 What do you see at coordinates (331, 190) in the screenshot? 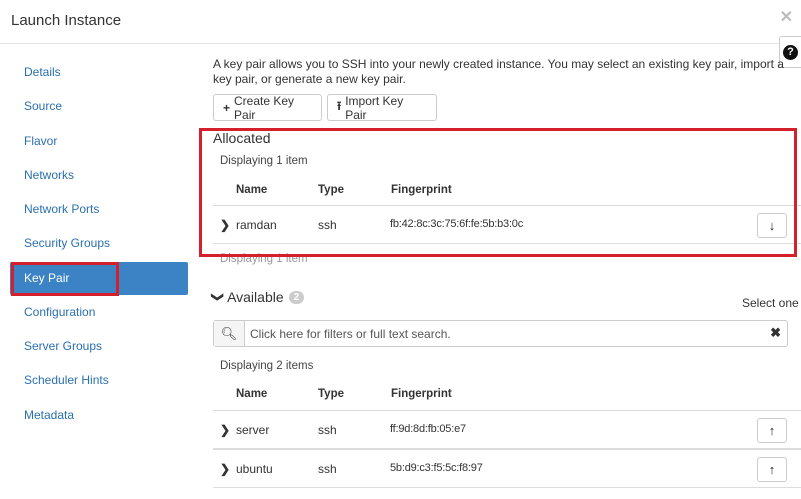
I see `allocated-col-type: Type` at bounding box center [331, 190].